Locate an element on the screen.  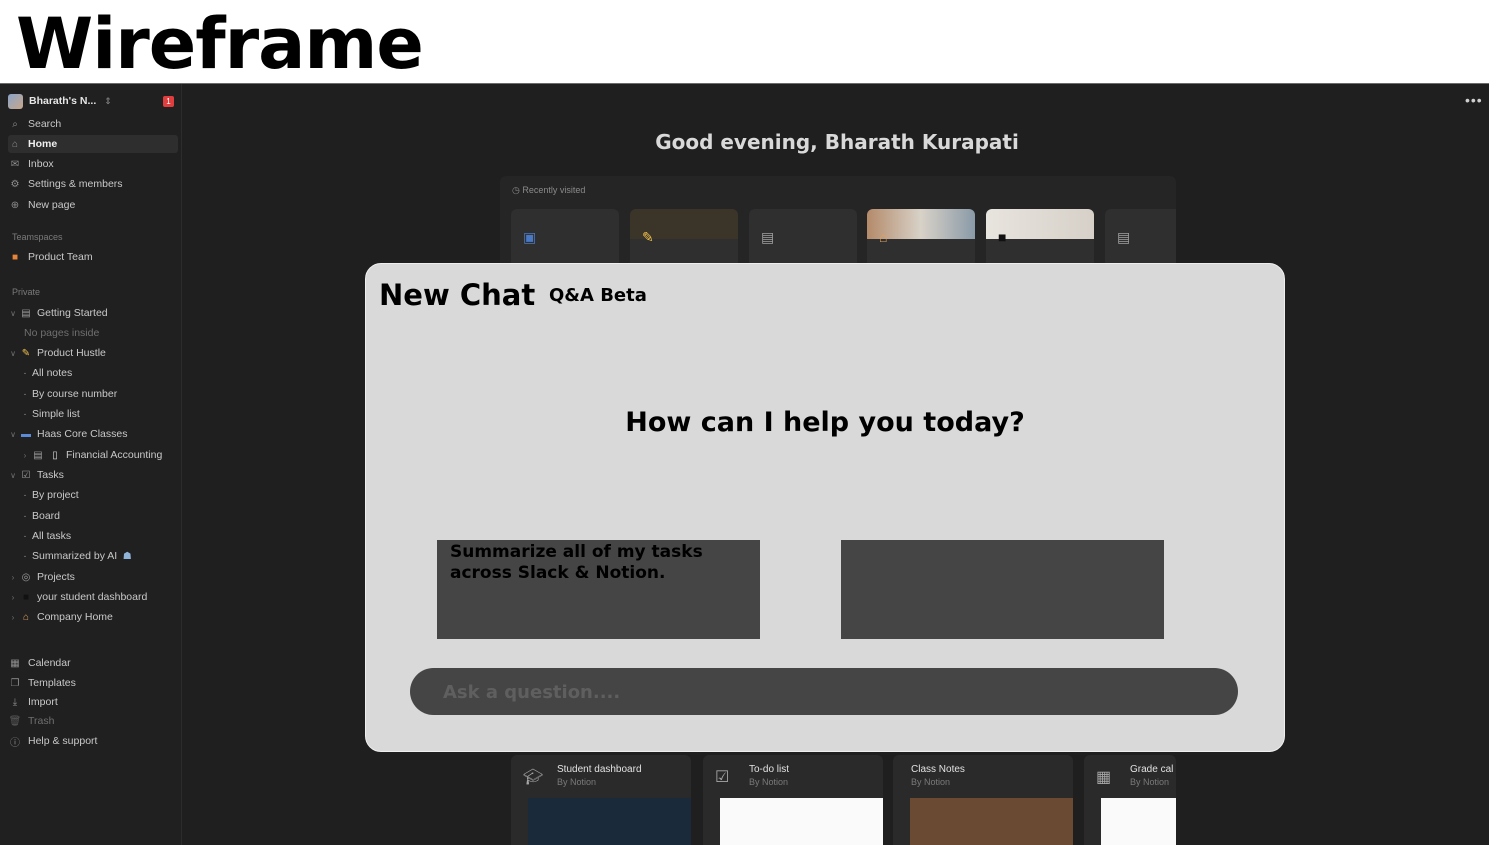
sidebar-item-search: ⌕ Search is located at coordinates (93, 124).